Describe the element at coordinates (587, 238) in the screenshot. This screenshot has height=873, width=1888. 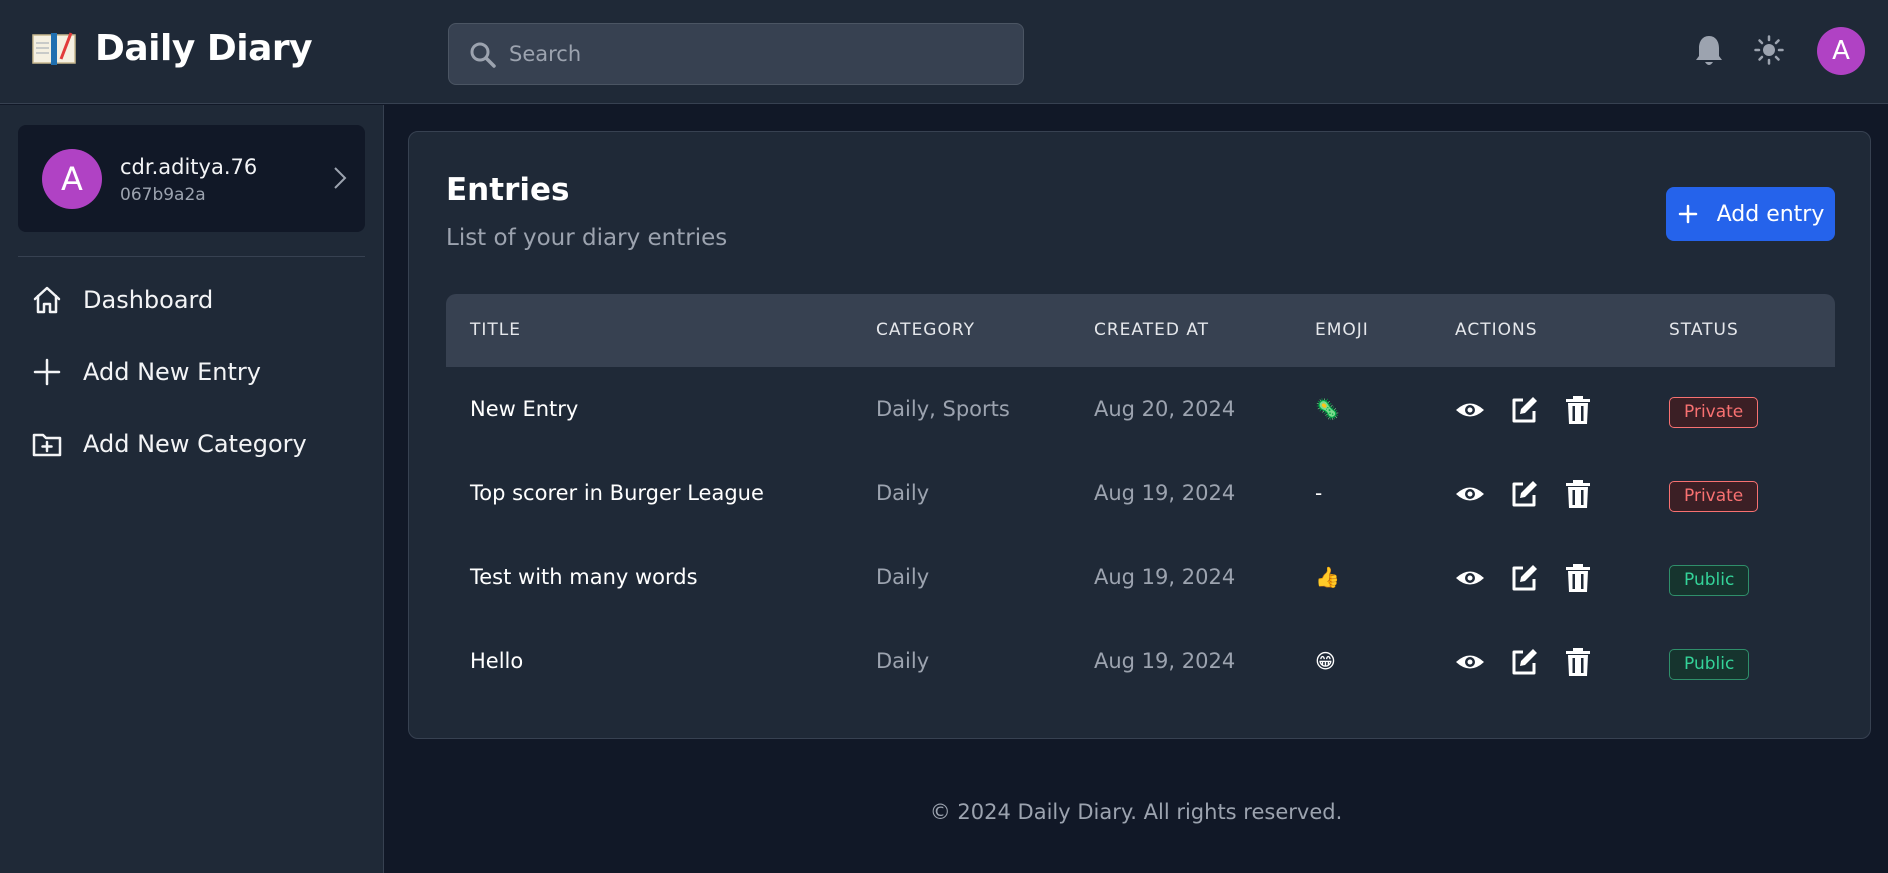
I see `page-subtitle: List of your diary entries` at that location.